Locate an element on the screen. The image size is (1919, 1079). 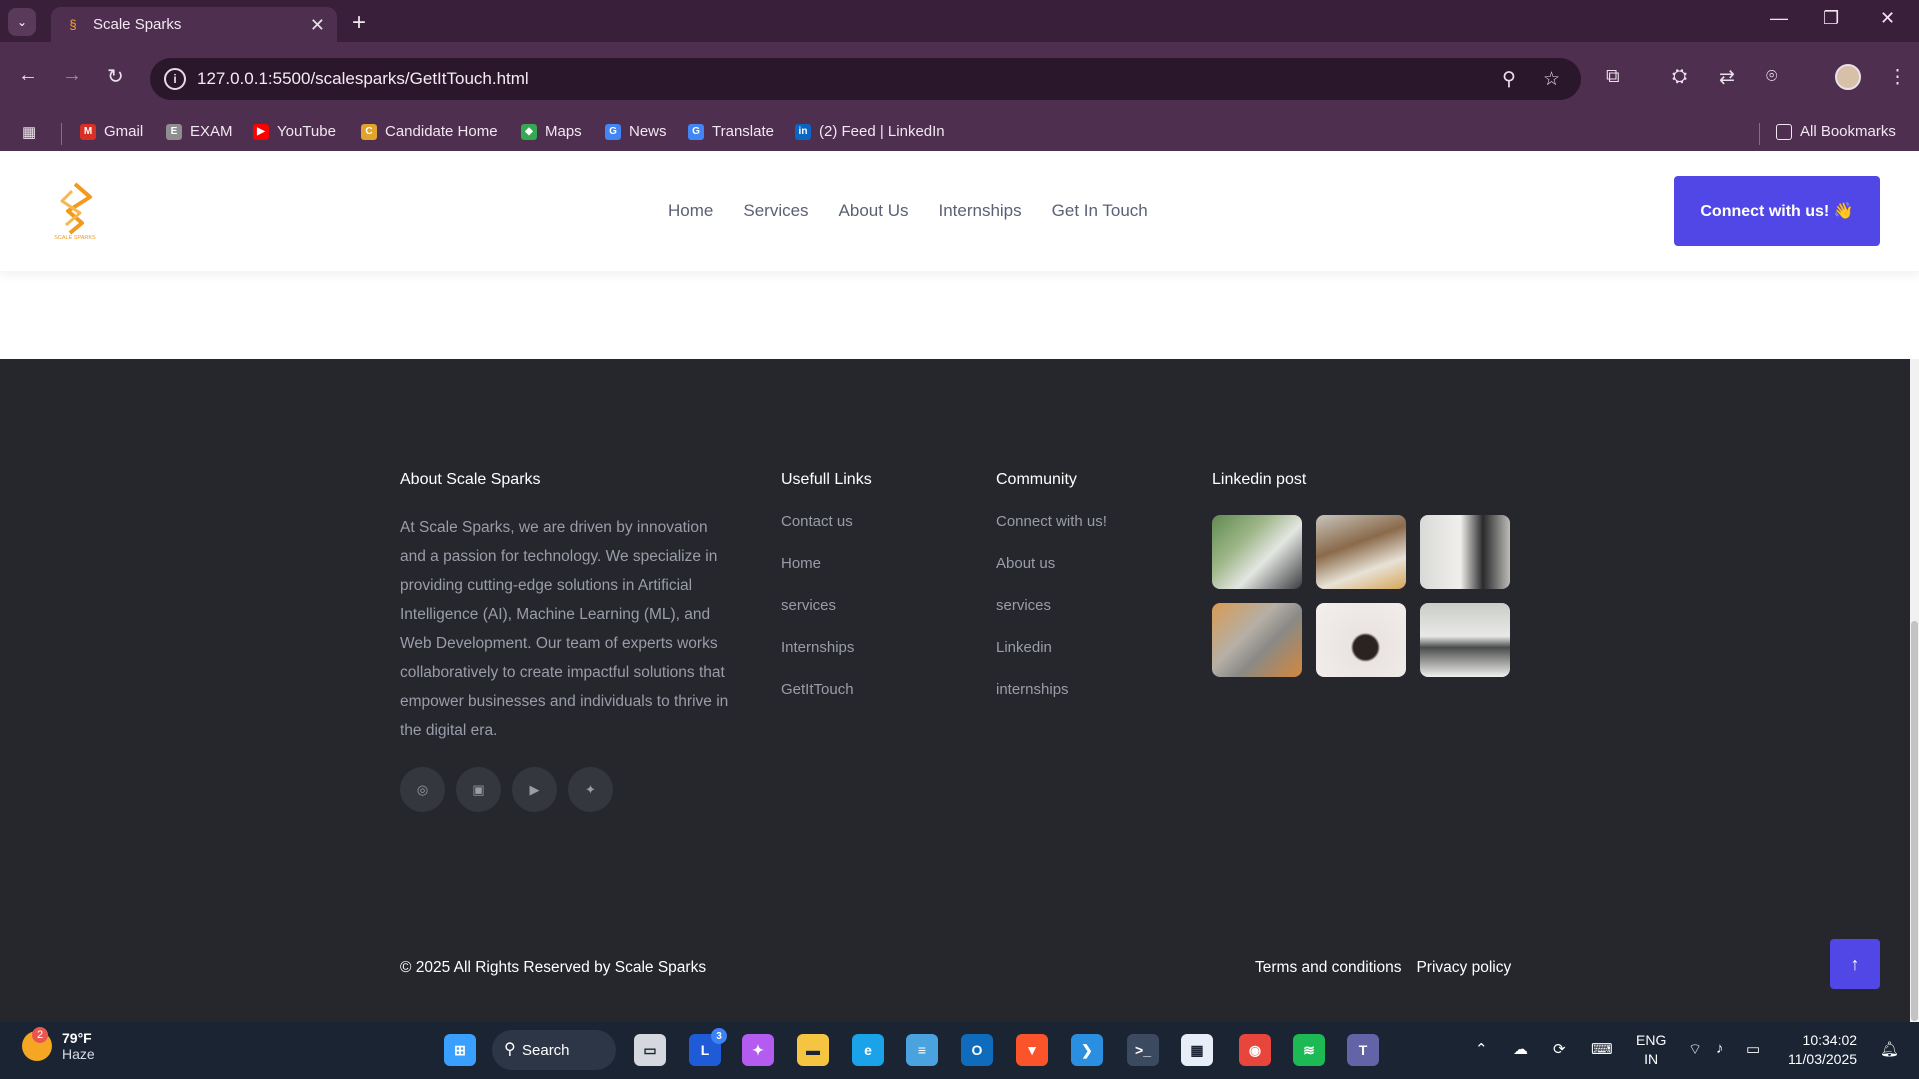
bookmark-item: in (2) Feed | LinkedIn is located at coordinates (870, 131).